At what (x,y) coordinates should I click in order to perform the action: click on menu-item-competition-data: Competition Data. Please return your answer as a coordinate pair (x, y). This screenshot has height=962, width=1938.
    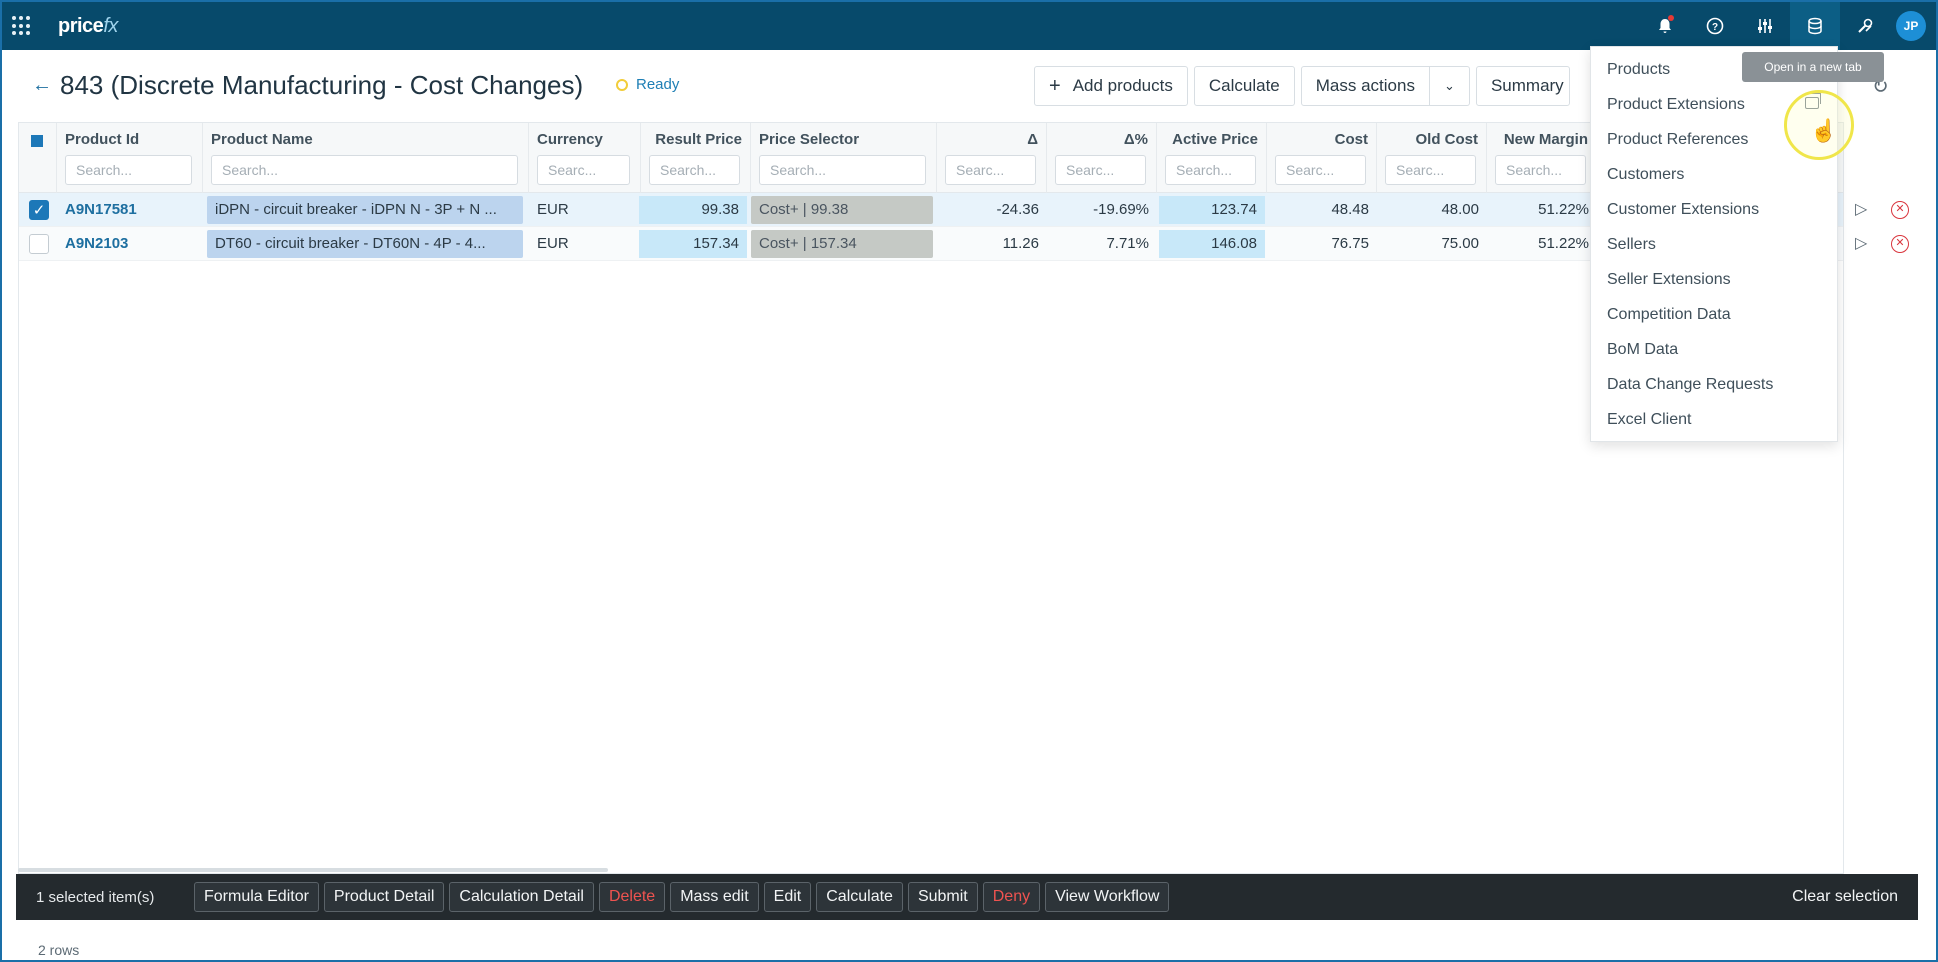
    Looking at the image, I should click on (1669, 315).